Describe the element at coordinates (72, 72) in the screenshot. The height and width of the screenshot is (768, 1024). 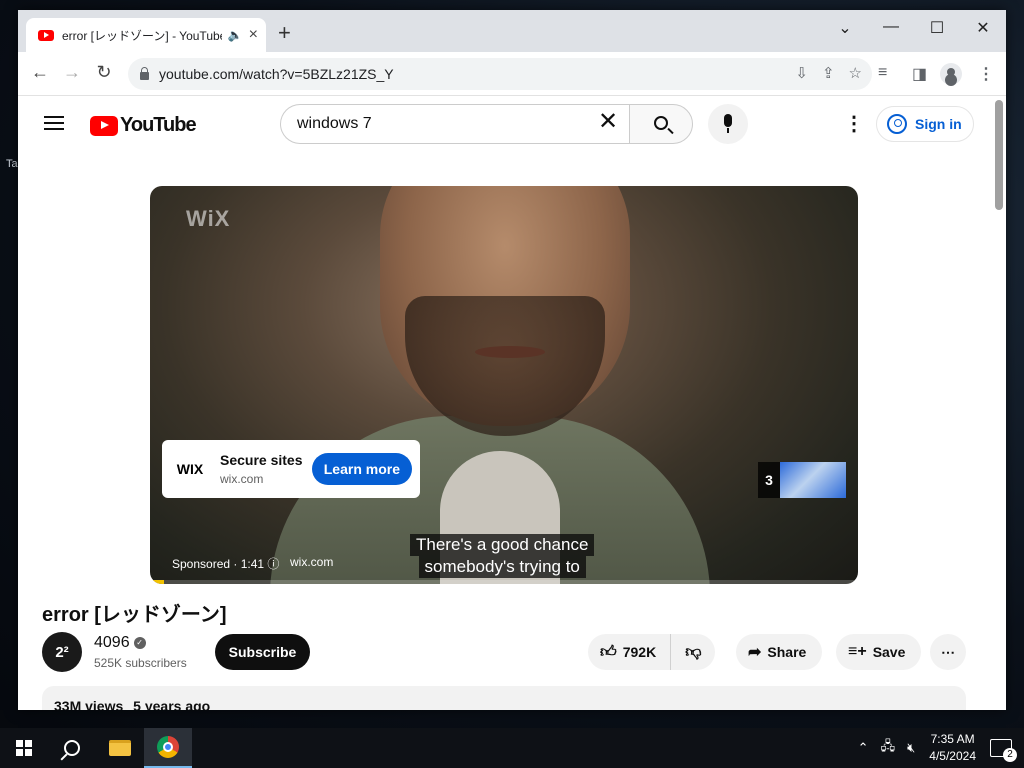
I see `forward-arrow-icon: →` at that location.